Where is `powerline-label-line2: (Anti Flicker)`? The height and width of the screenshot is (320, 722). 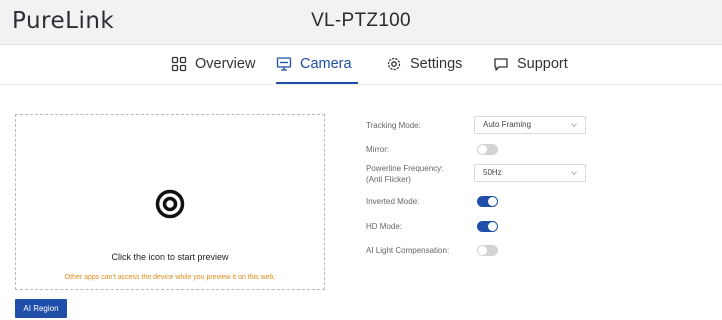 powerline-label-line2: (Anti Flicker) is located at coordinates (388, 179).